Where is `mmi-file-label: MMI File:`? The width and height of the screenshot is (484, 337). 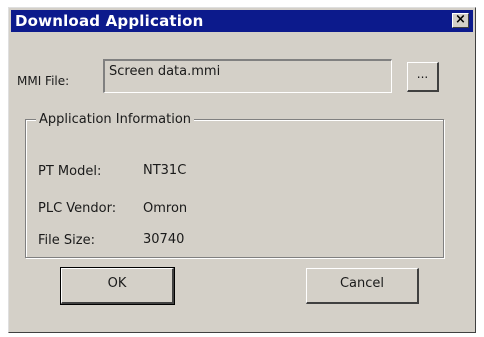 mmi-file-label: MMI File: is located at coordinates (43, 81).